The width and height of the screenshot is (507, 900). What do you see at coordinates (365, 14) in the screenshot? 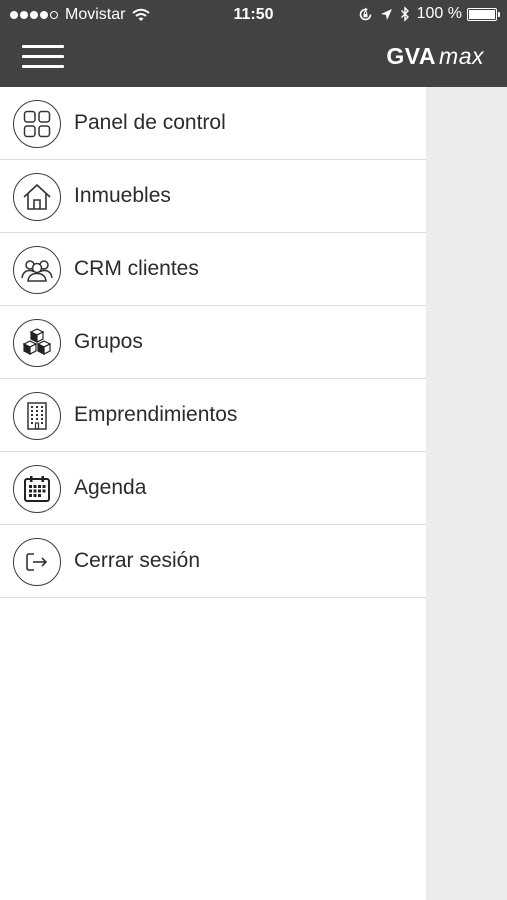
I see `orientation-lock-icon` at bounding box center [365, 14].